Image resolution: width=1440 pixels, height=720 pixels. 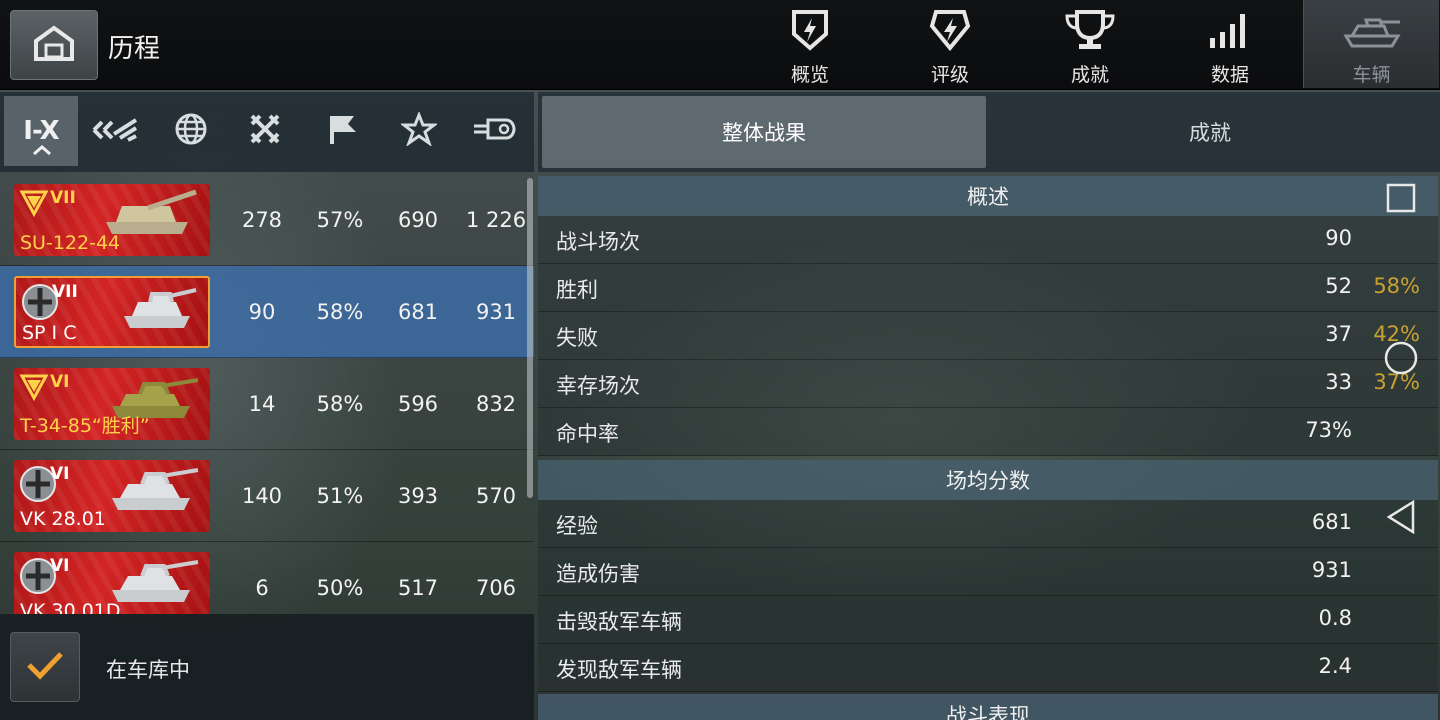 I want to click on vehicle-card: VII SU-122-44, so click(x=112, y=220).